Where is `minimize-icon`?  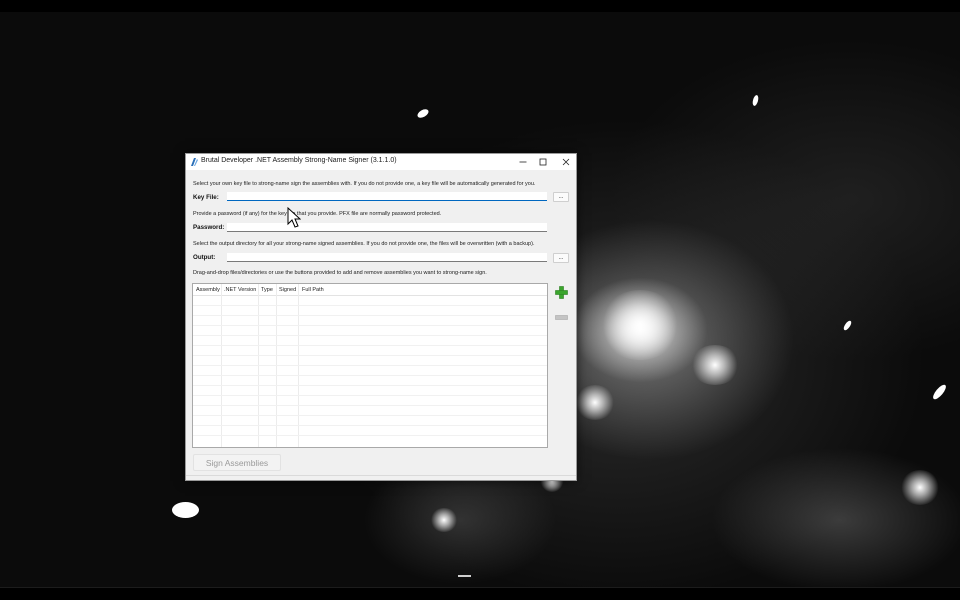
minimize-icon is located at coordinates (523, 162).